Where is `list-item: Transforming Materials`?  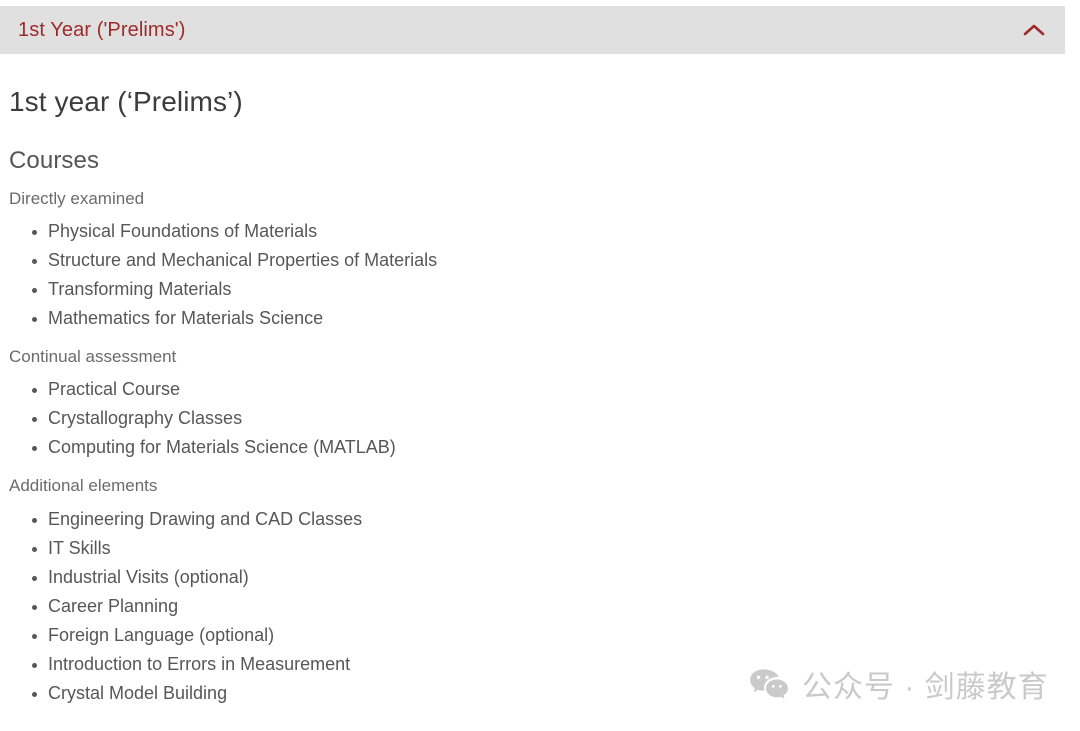
list-item: Transforming Materials is located at coordinates (556, 289).